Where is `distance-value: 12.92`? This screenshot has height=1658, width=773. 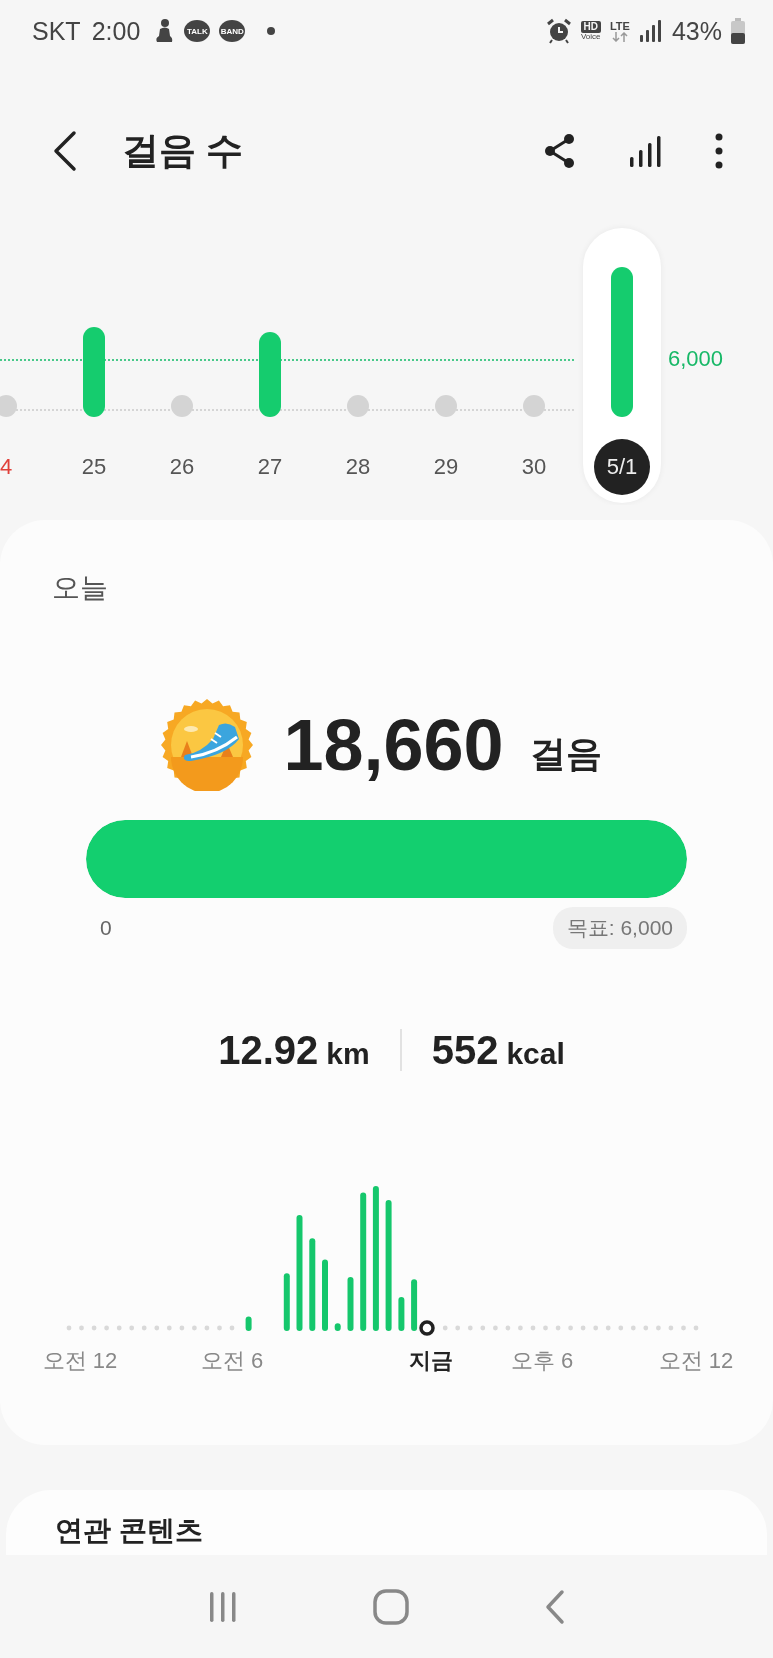
distance-value: 12.92 is located at coordinates (268, 1050).